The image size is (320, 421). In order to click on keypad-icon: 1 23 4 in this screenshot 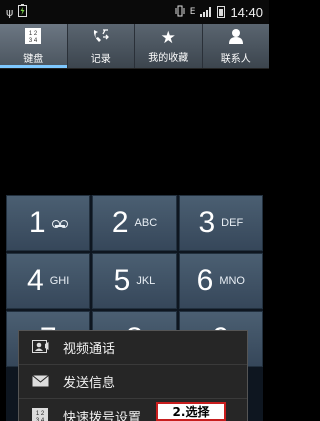, I will do `click(33, 37)`.